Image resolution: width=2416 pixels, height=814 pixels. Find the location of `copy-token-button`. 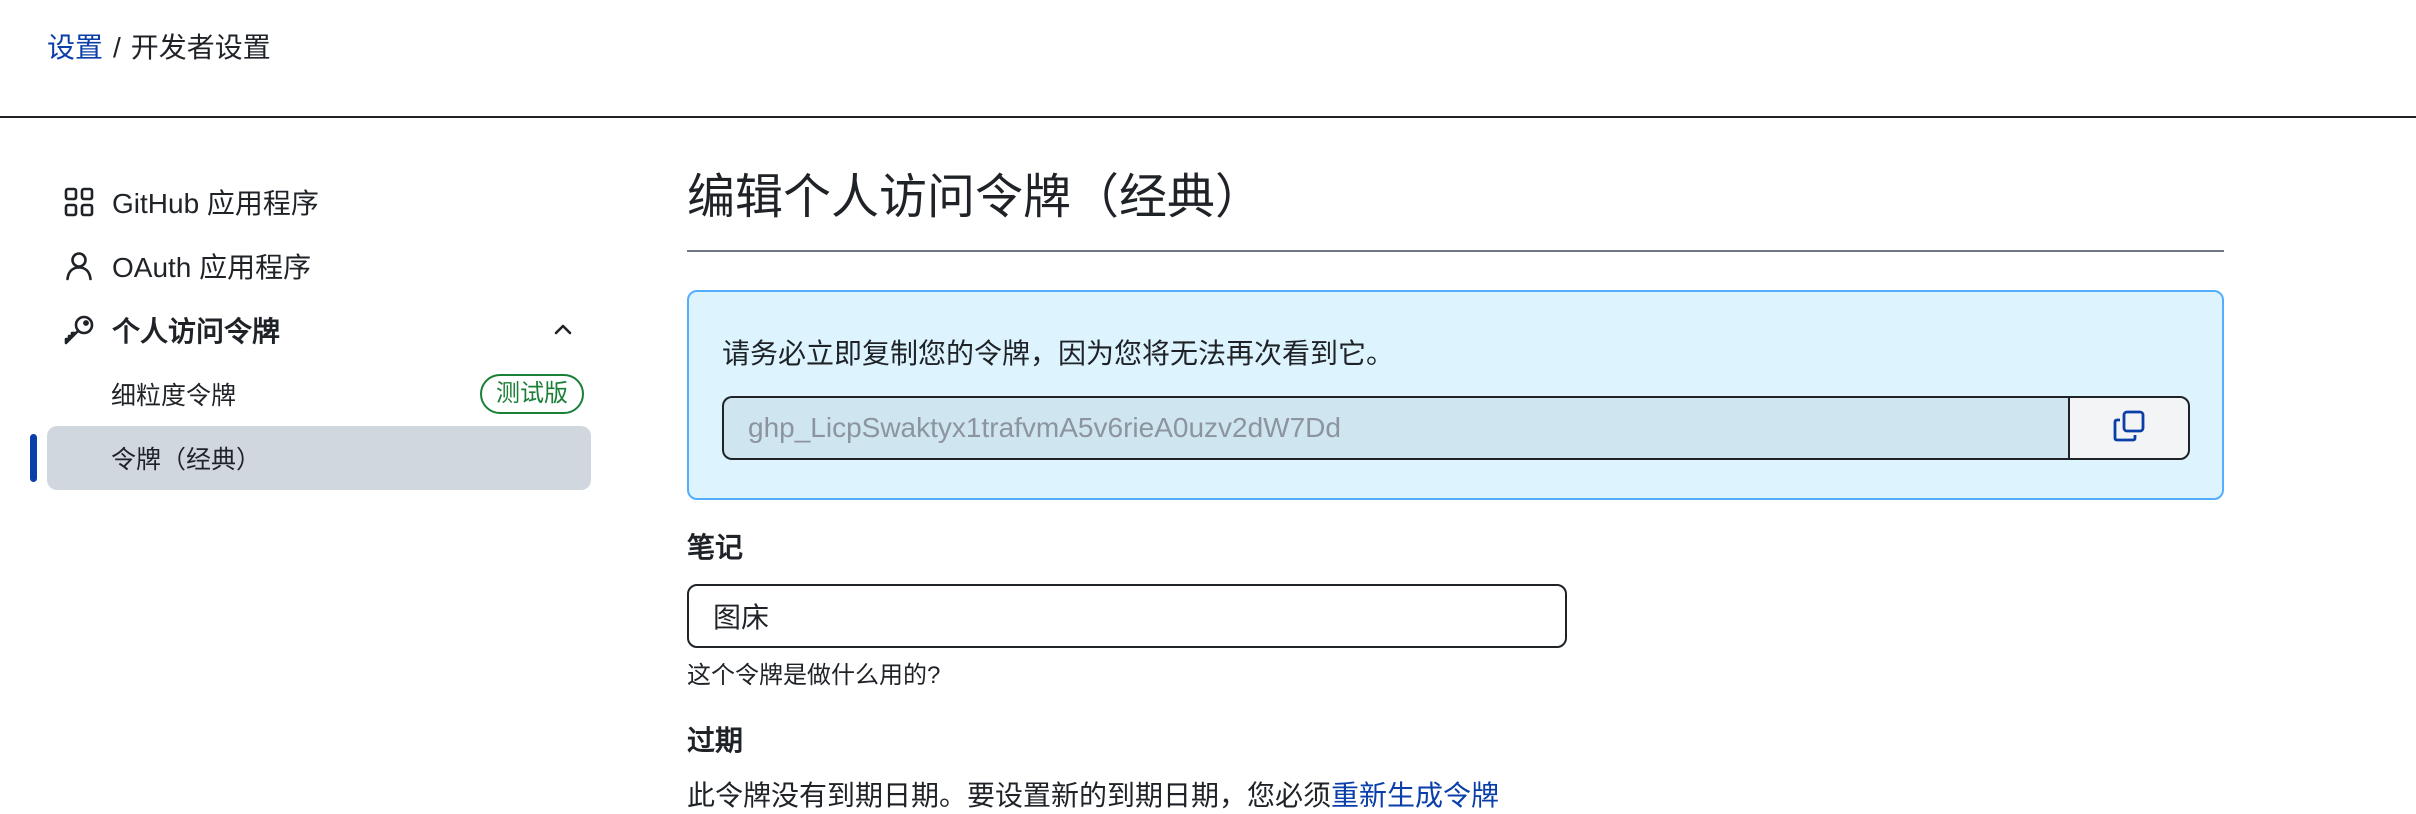

copy-token-button is located at coordinates (2129, 428).